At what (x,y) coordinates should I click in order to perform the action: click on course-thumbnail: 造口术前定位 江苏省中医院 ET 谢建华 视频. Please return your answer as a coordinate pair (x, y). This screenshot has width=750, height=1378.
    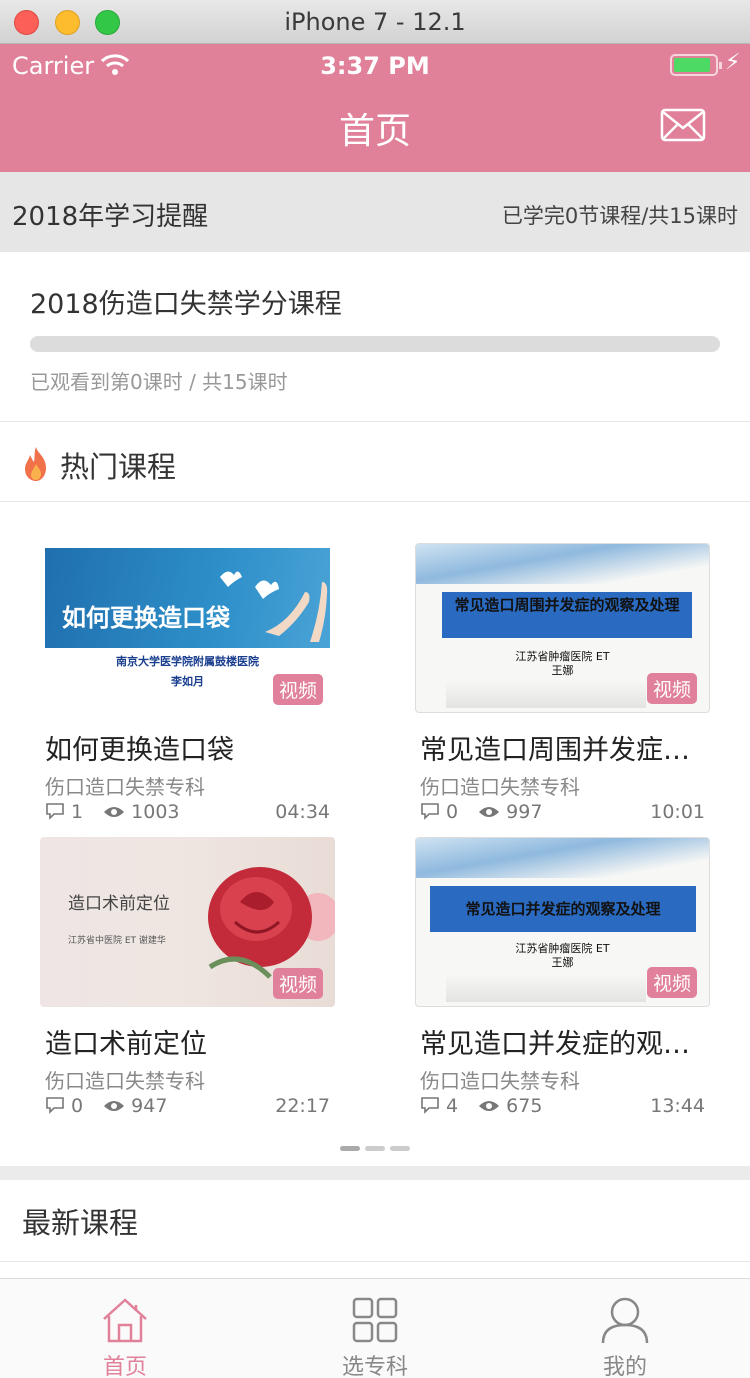
    Looking at the image, I should click on (187, 922).